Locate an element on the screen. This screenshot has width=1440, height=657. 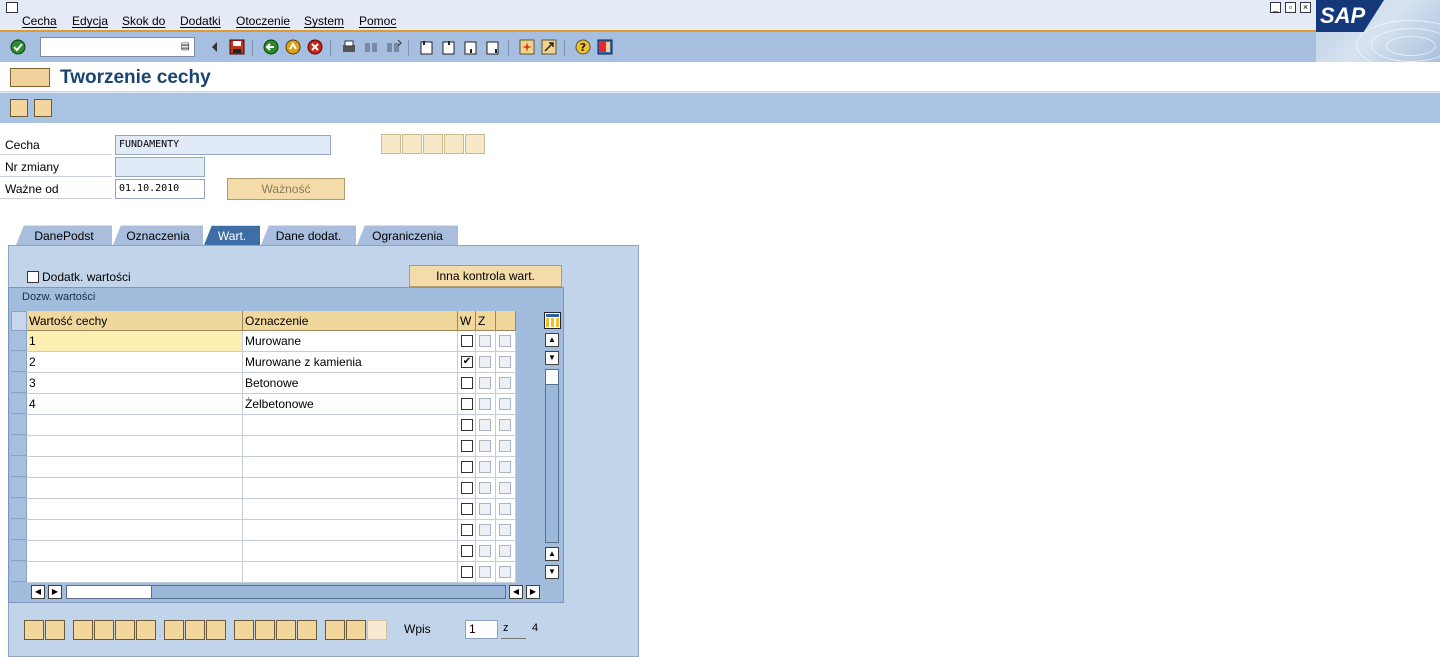
restore-icon: ▫ is located at coordinates (1290, 7).